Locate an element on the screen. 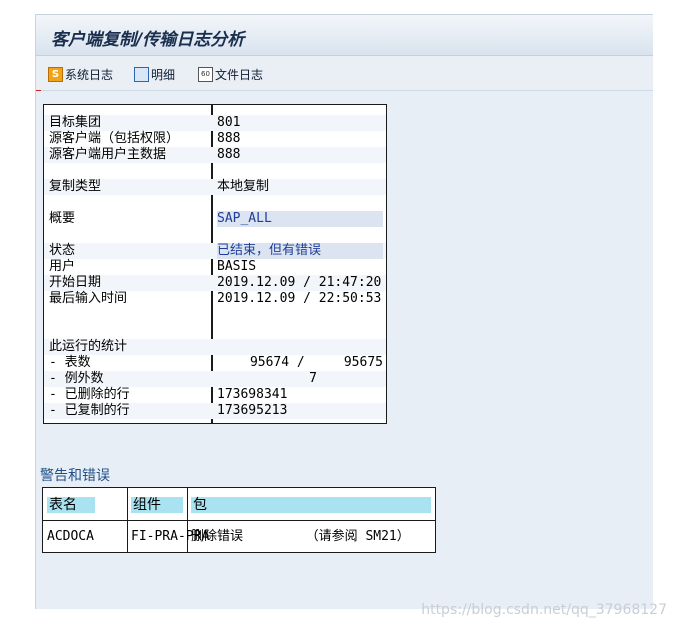 The image size is (677, 626). row-stats-heading: 此运行的统计 is located at coordinates (215, 347).